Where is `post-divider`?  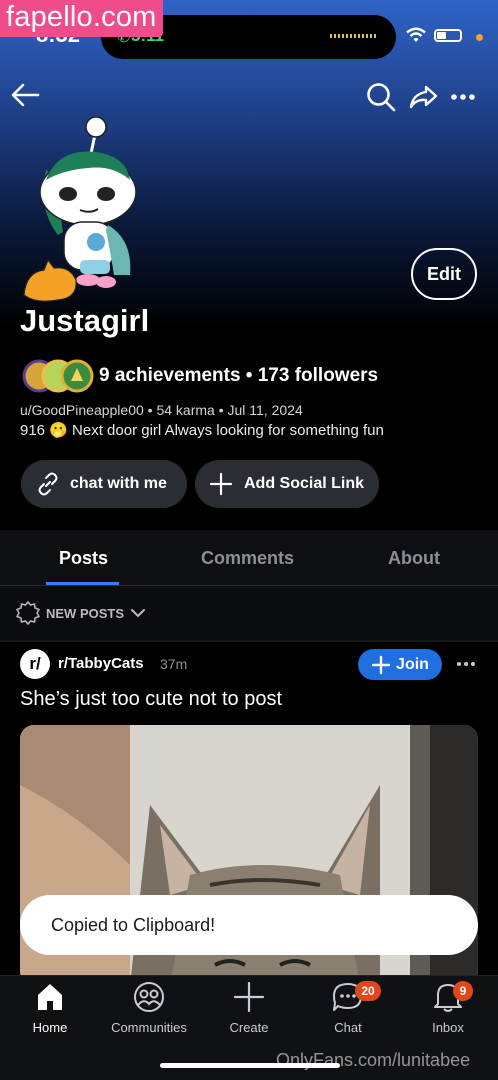 post-divider is located at coordinates (249, 641).